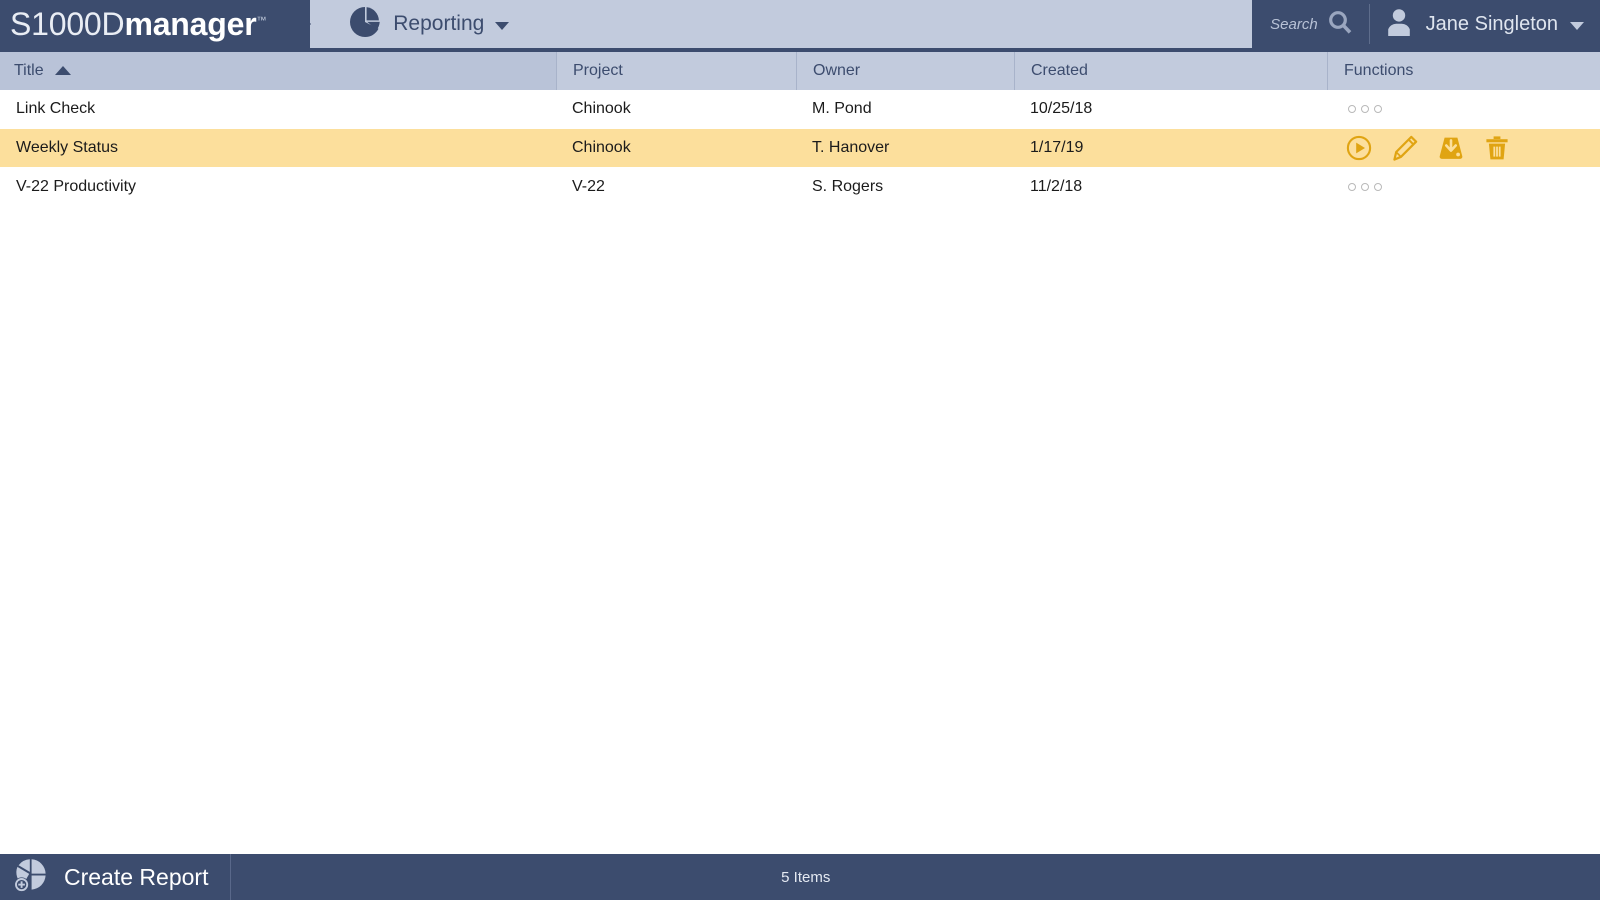 The image size is (1600, 900). I want to click on module-bar: Reporting, so click(781, 24).